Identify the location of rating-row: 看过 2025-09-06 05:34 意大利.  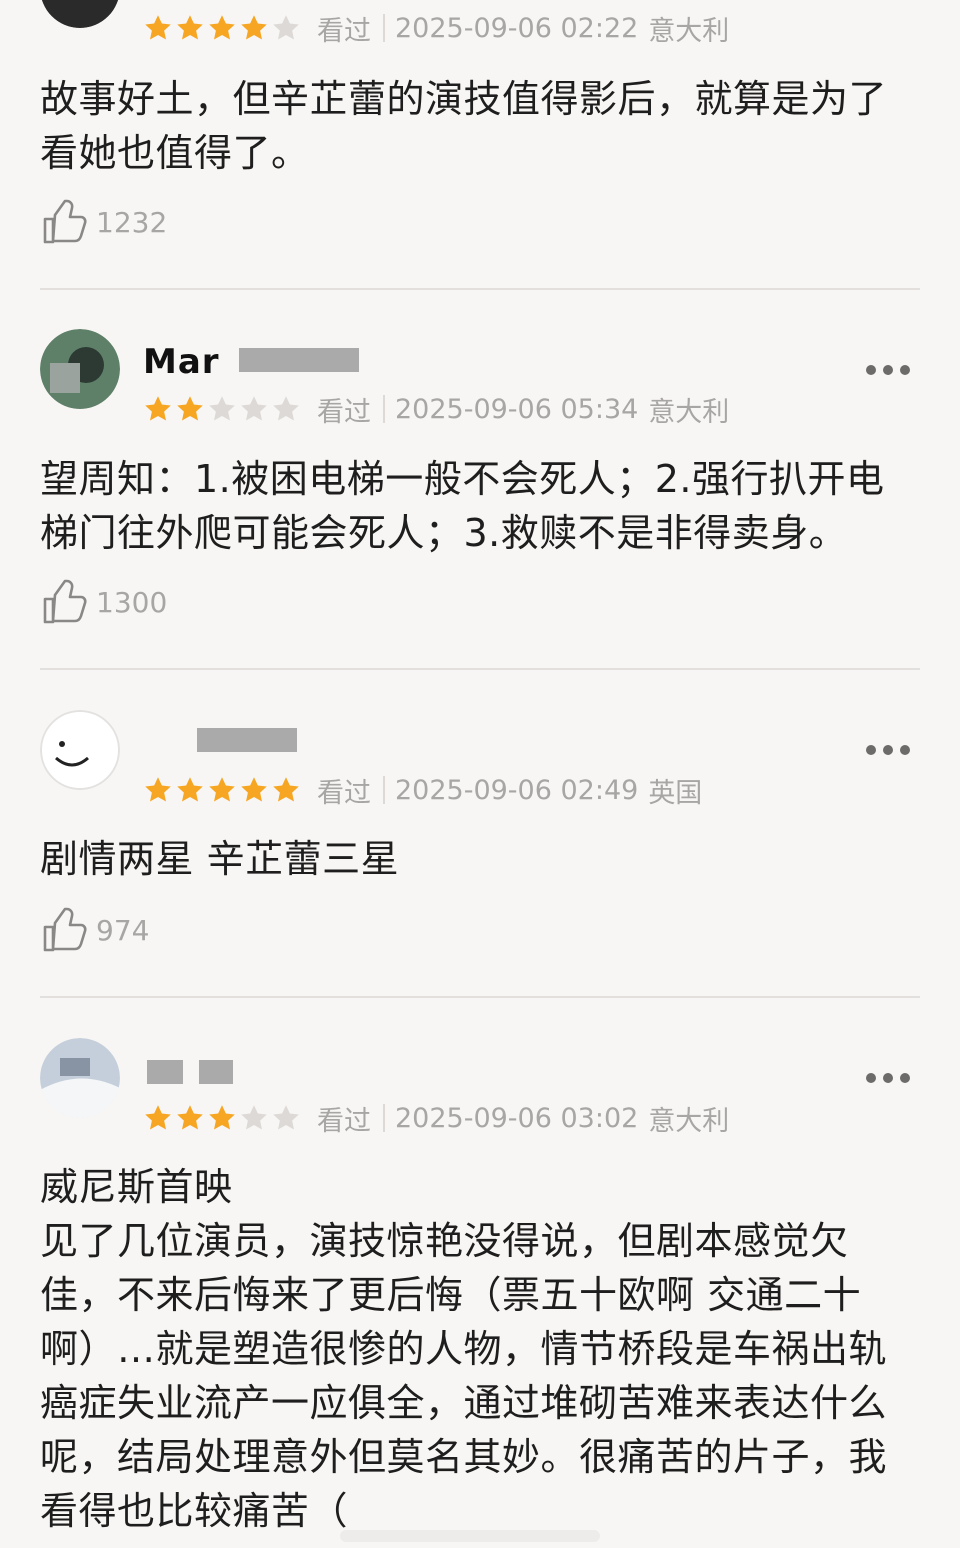
(436, 409).